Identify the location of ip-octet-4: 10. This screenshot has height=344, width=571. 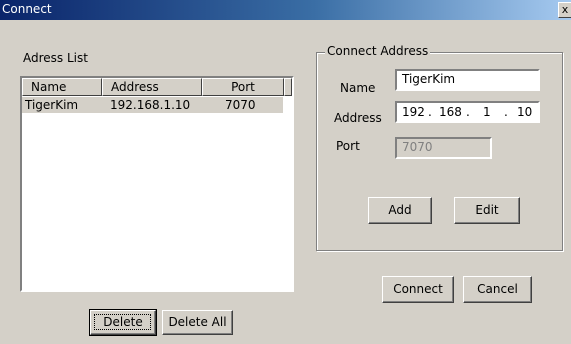
(524, 112).